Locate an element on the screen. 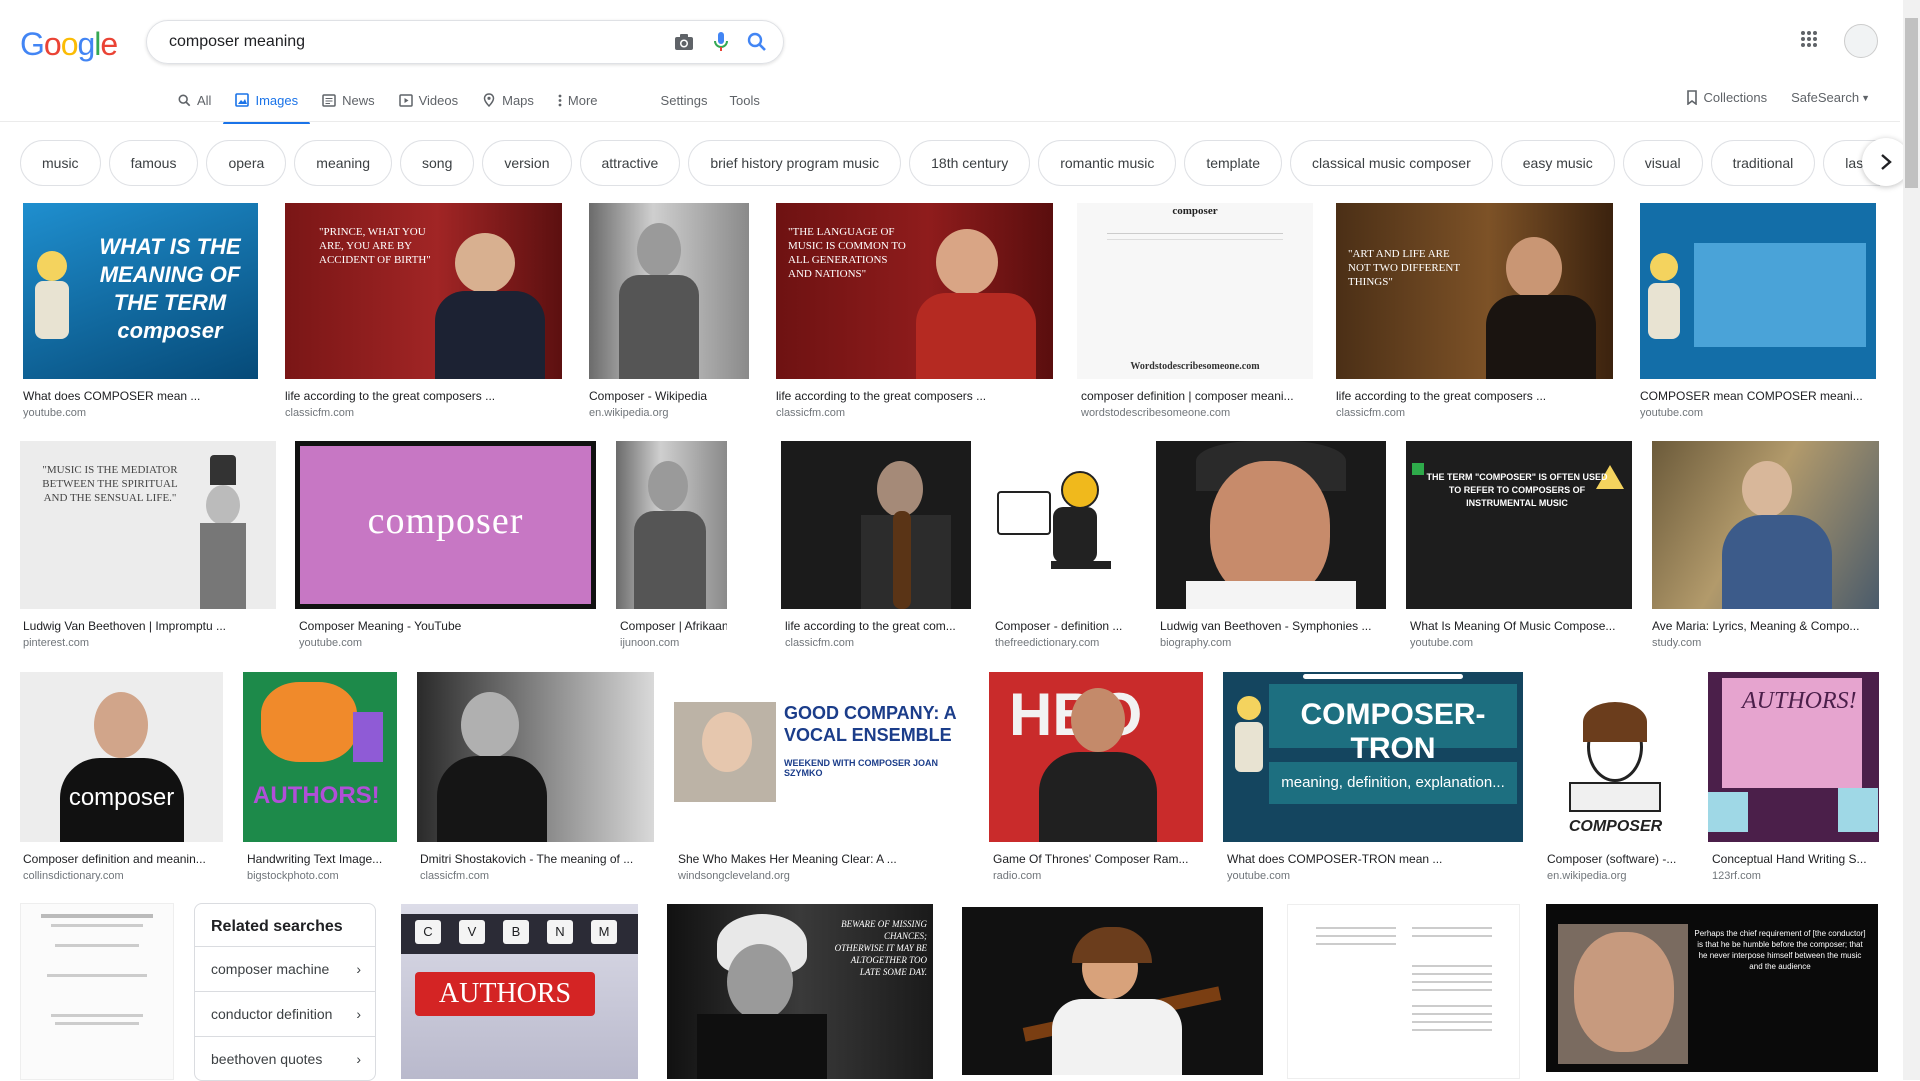 The image size is (1920, 1081). search-box is located at coordinates (465, 42).